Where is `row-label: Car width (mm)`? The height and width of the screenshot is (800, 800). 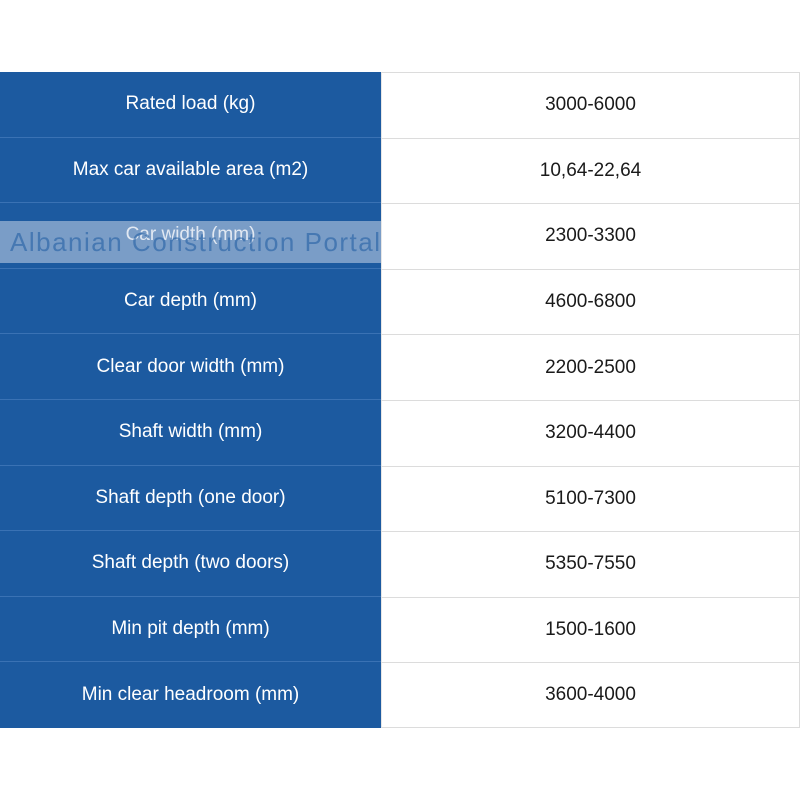 row-label: Car width (mm) is located at coordinates (190, 236).